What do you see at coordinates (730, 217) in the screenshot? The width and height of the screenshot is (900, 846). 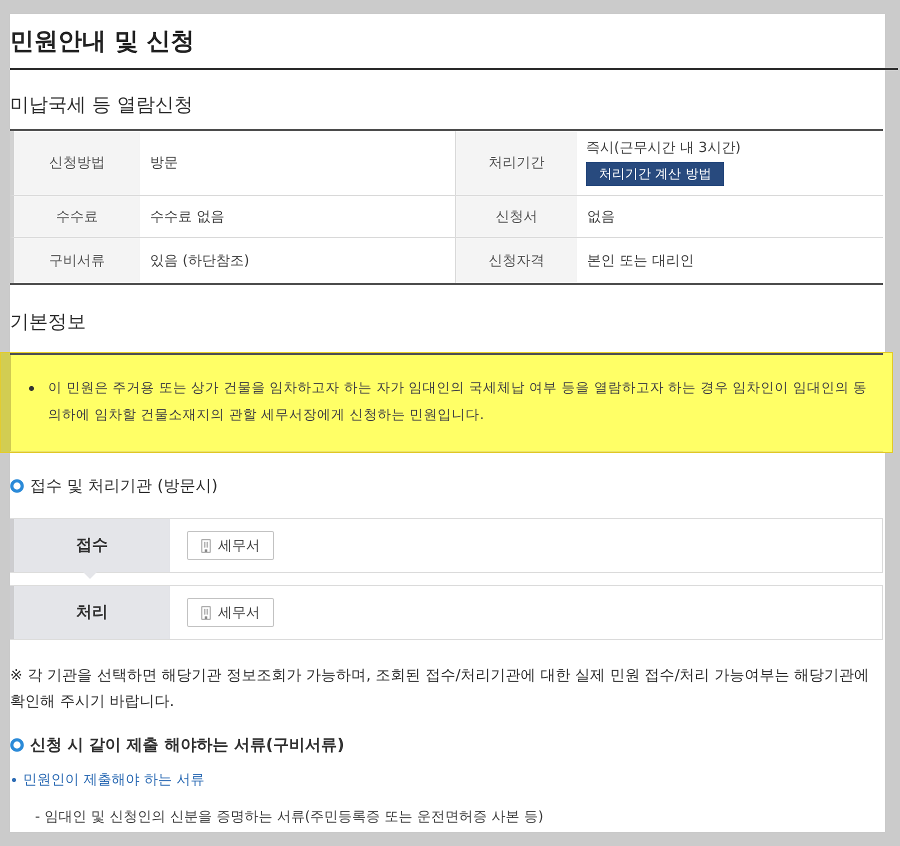 I see `table-cell: 없음` at bounding box center [730, 217].